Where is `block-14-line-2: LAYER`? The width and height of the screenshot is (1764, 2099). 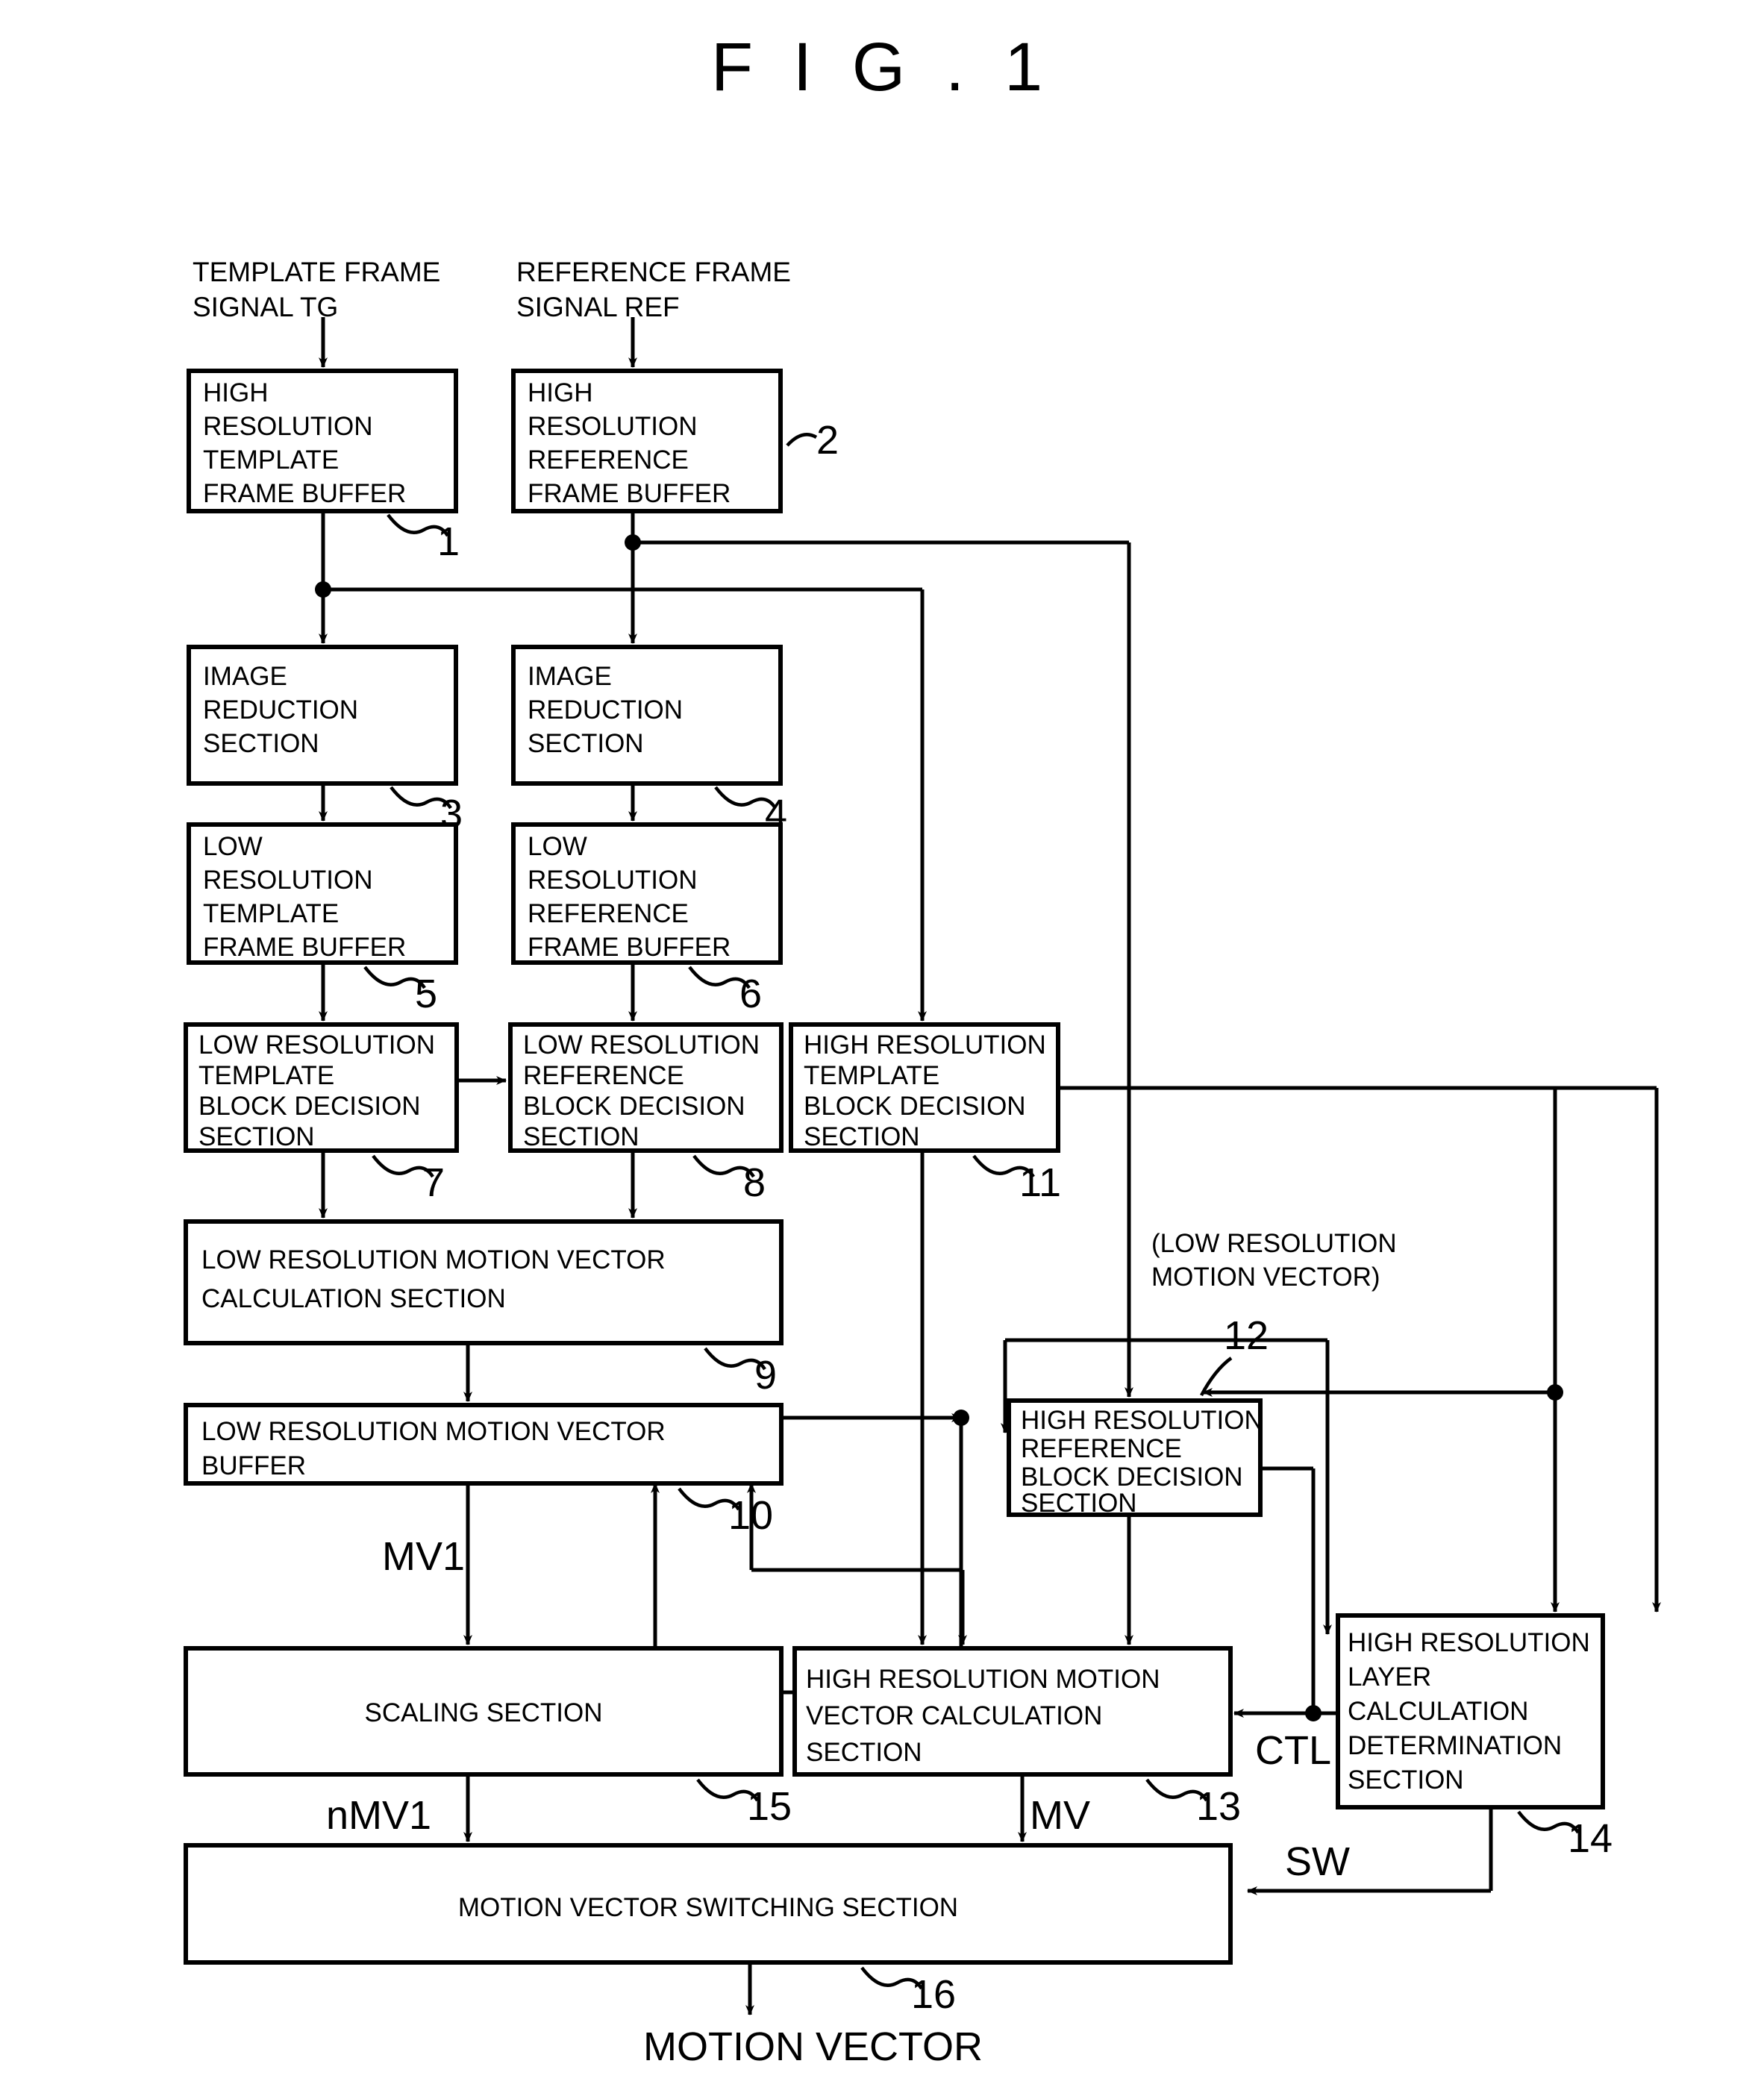
block-14-line-2: LAYER is located at coordinates (1389, 1677).